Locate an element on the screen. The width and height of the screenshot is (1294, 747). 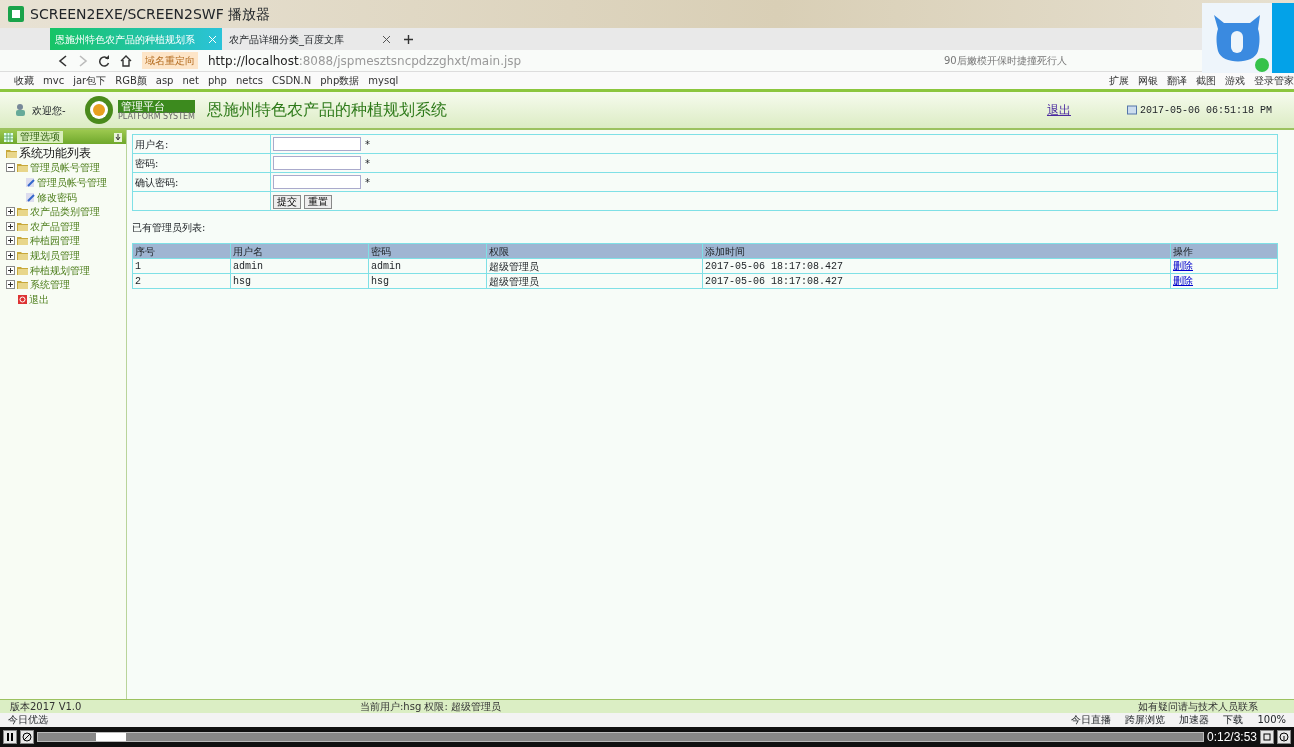
stop-button is located at coordinates (27, 737).